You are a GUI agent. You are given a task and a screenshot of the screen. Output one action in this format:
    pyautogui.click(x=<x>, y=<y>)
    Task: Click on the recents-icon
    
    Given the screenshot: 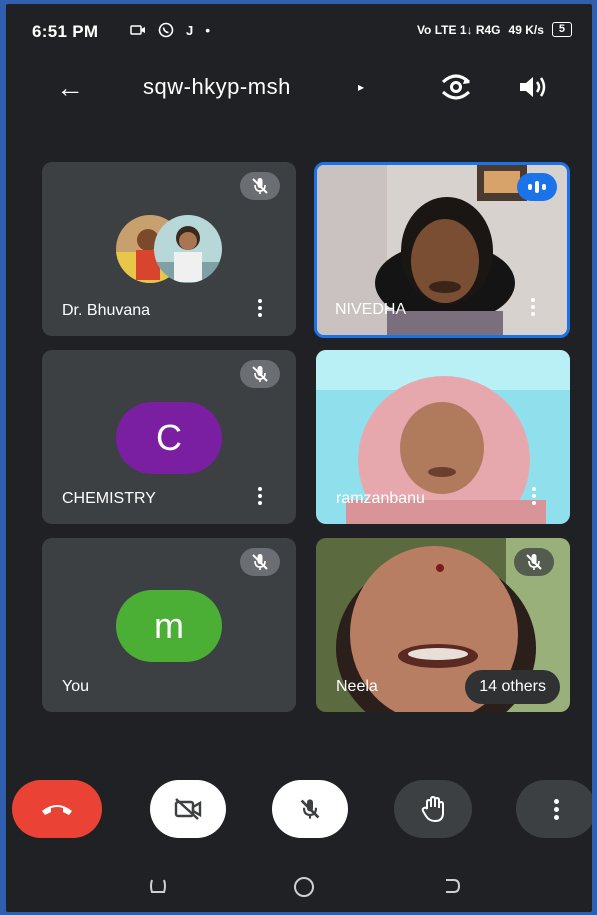 What is the action you would take?
    pyautogui.click(x=158, y=886)
    